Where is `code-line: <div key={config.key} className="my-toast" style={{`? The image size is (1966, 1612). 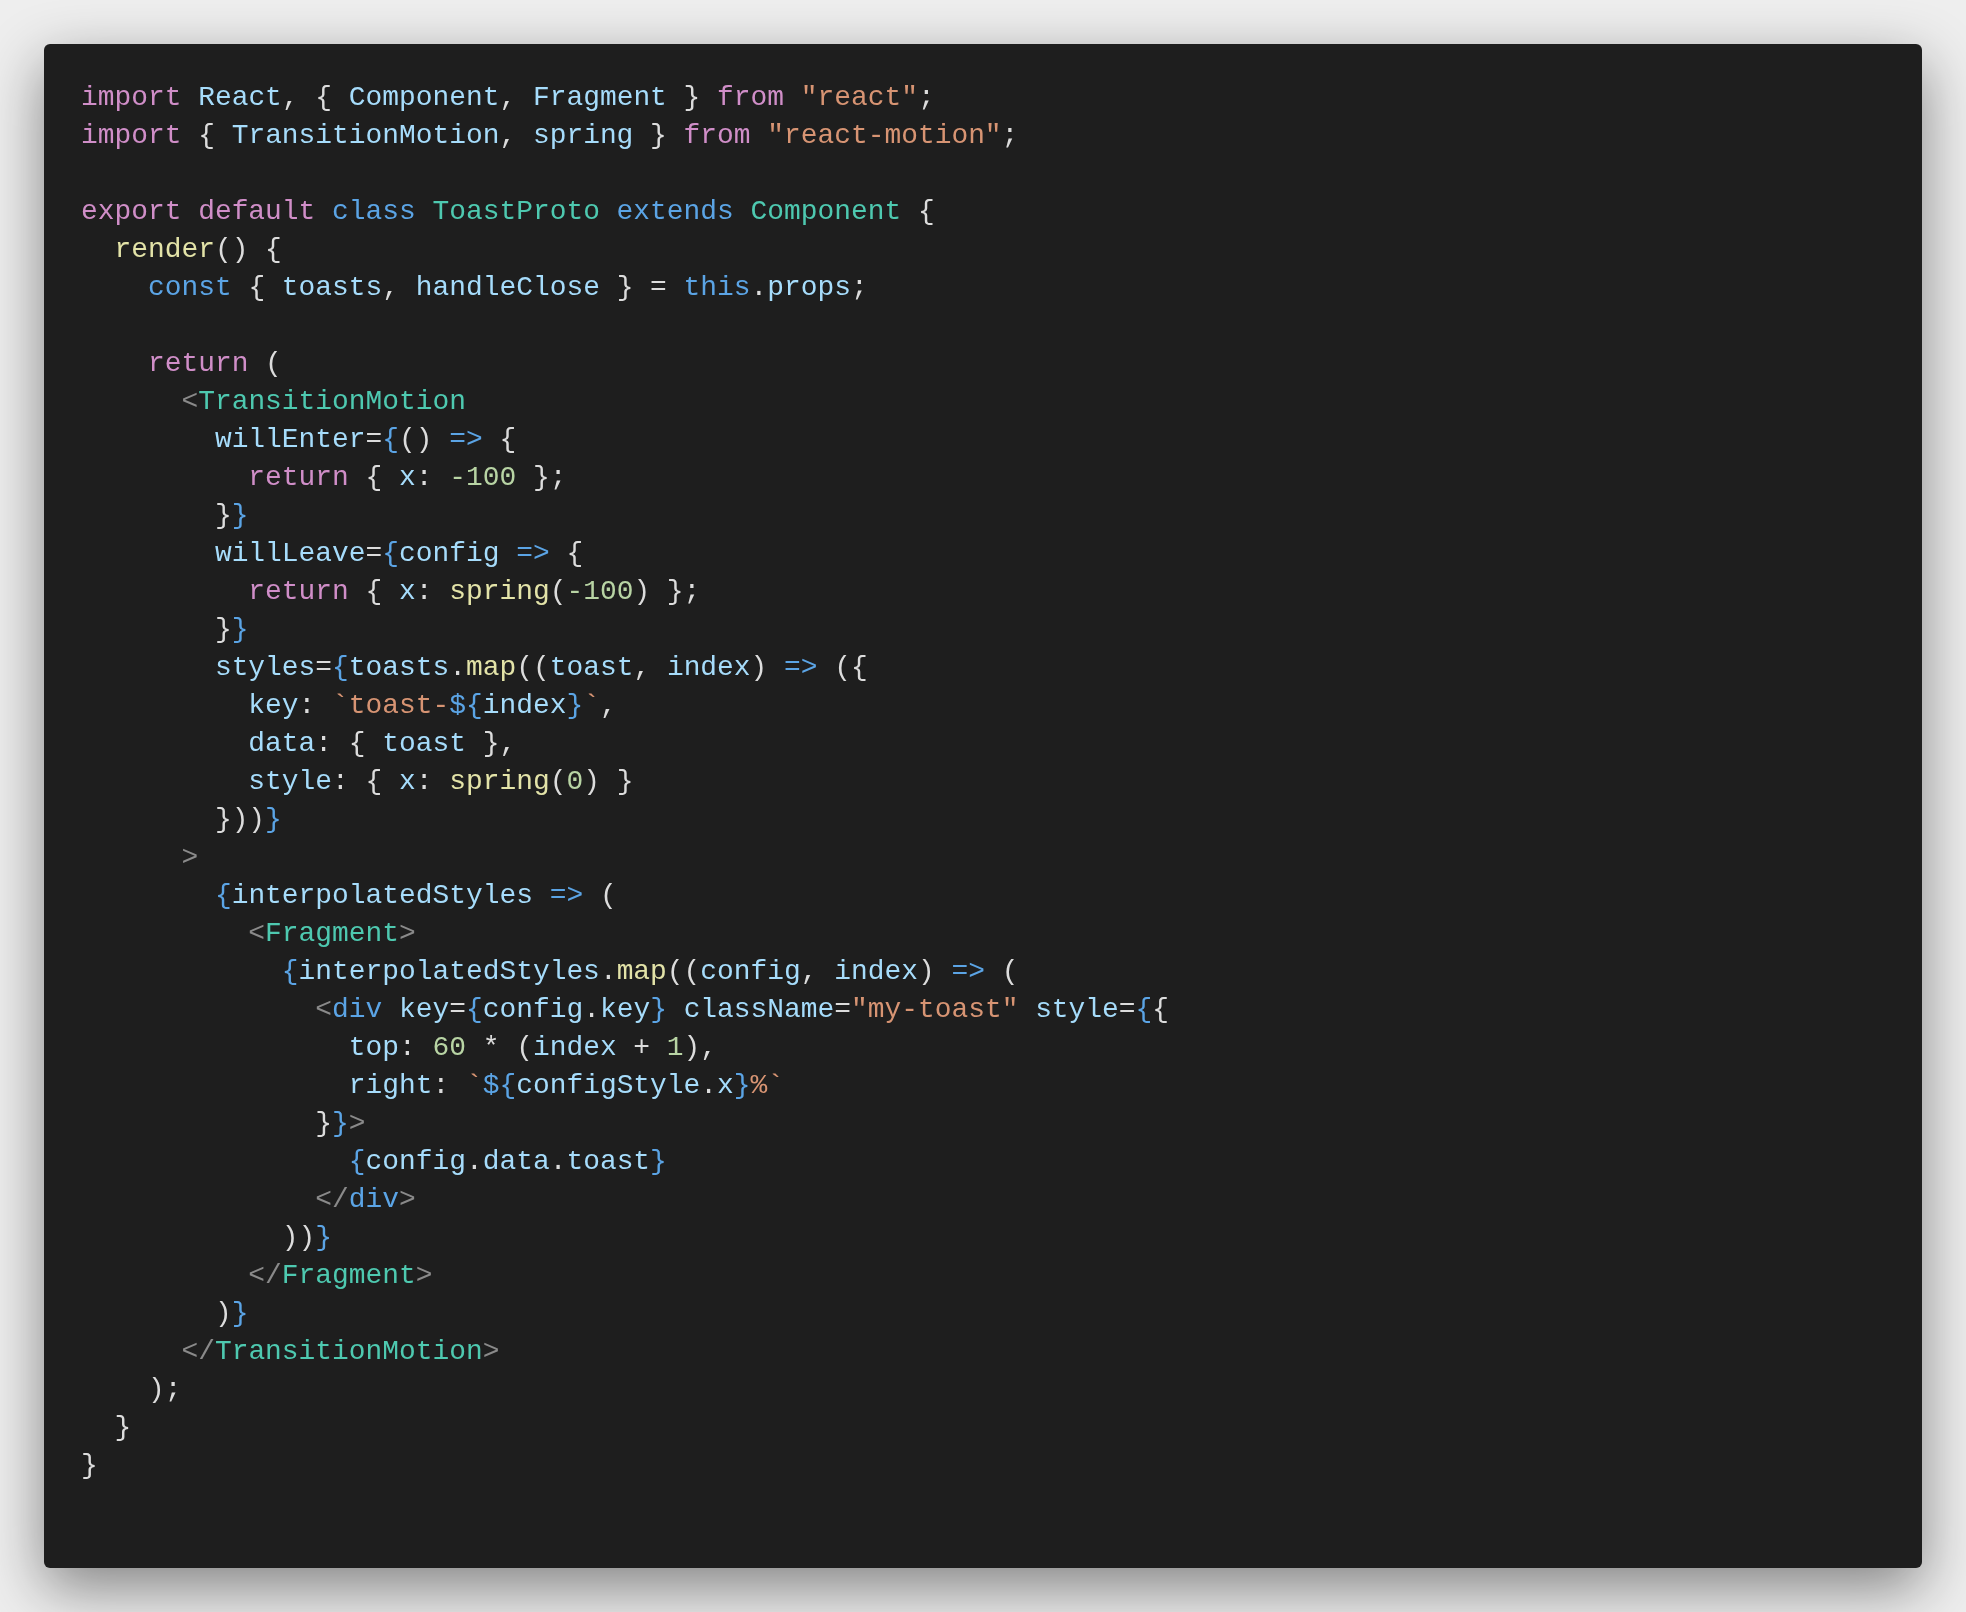
code-line: <div key={config.key} className="my-toast" style={{ is located at coordinates (742, 1009).